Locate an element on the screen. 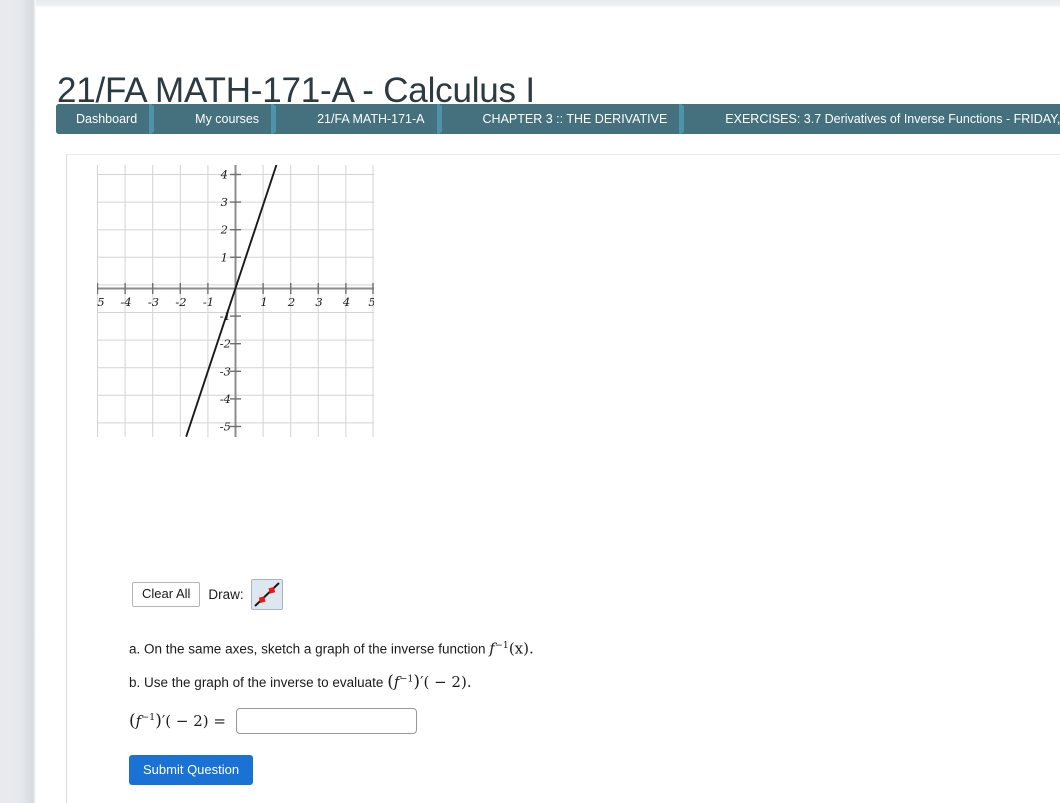 The image size is (1060, 803). coordinate-plane: -5 -4 -3 -2 -1 1 2 3 4 5 4 3 2 is located at coordinates (235, 301).